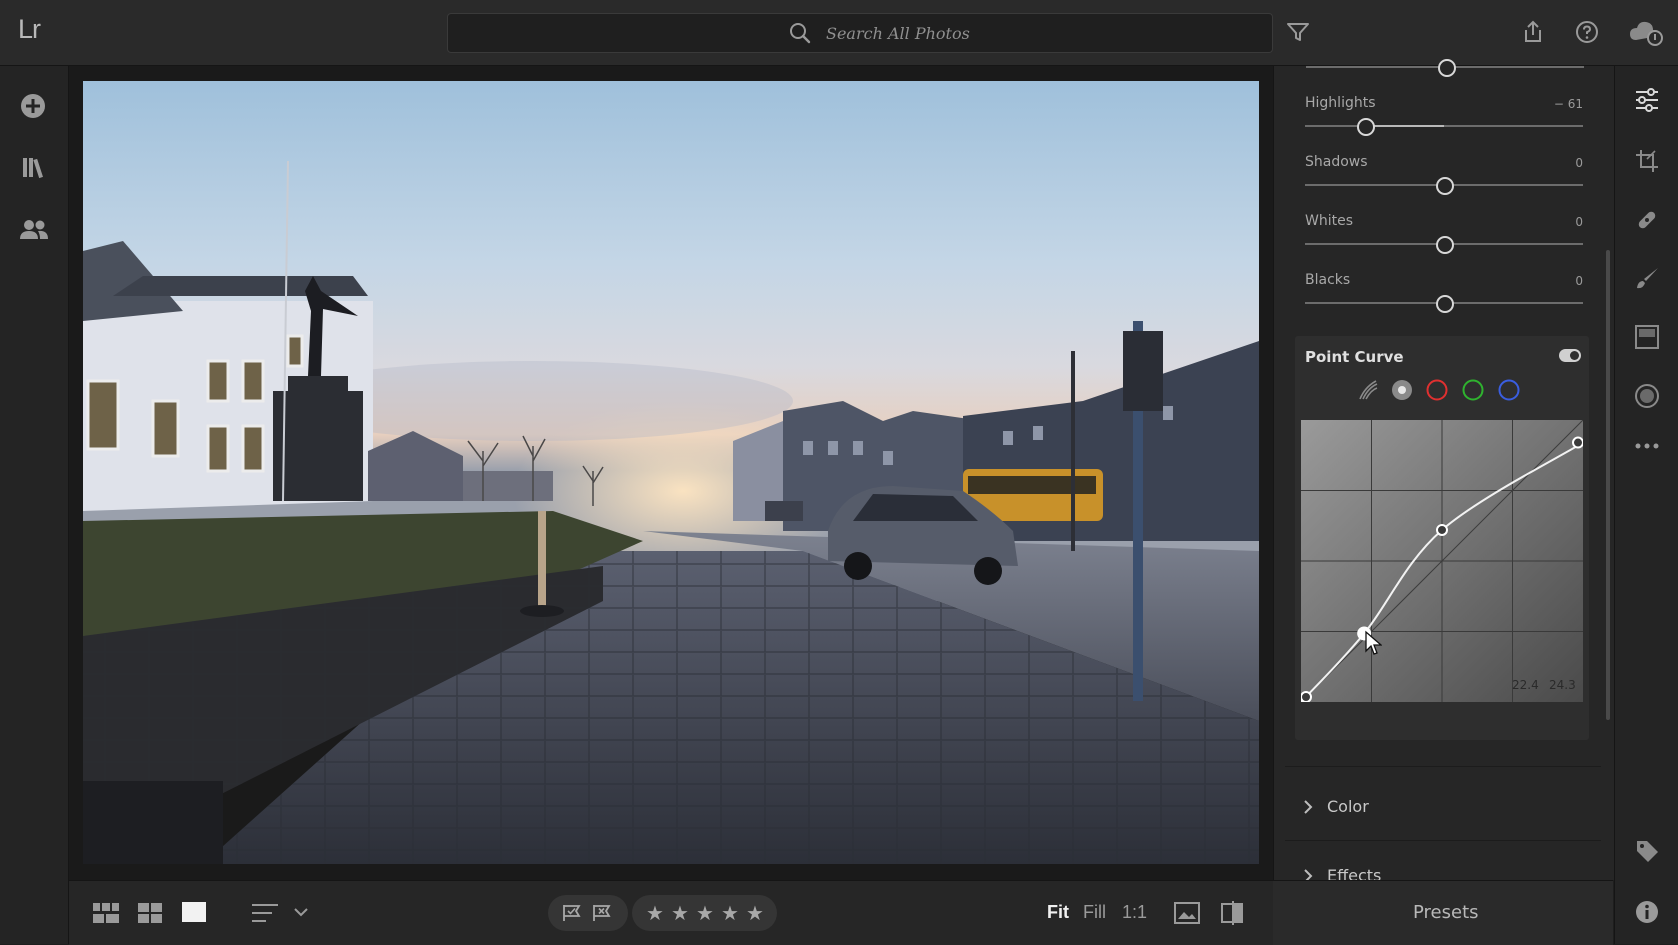 This screenshot has height=945, width=1678. Describe the element at coordinates (1328, 280) in the screenshot. I see `slider-label: Blacks` at that location.